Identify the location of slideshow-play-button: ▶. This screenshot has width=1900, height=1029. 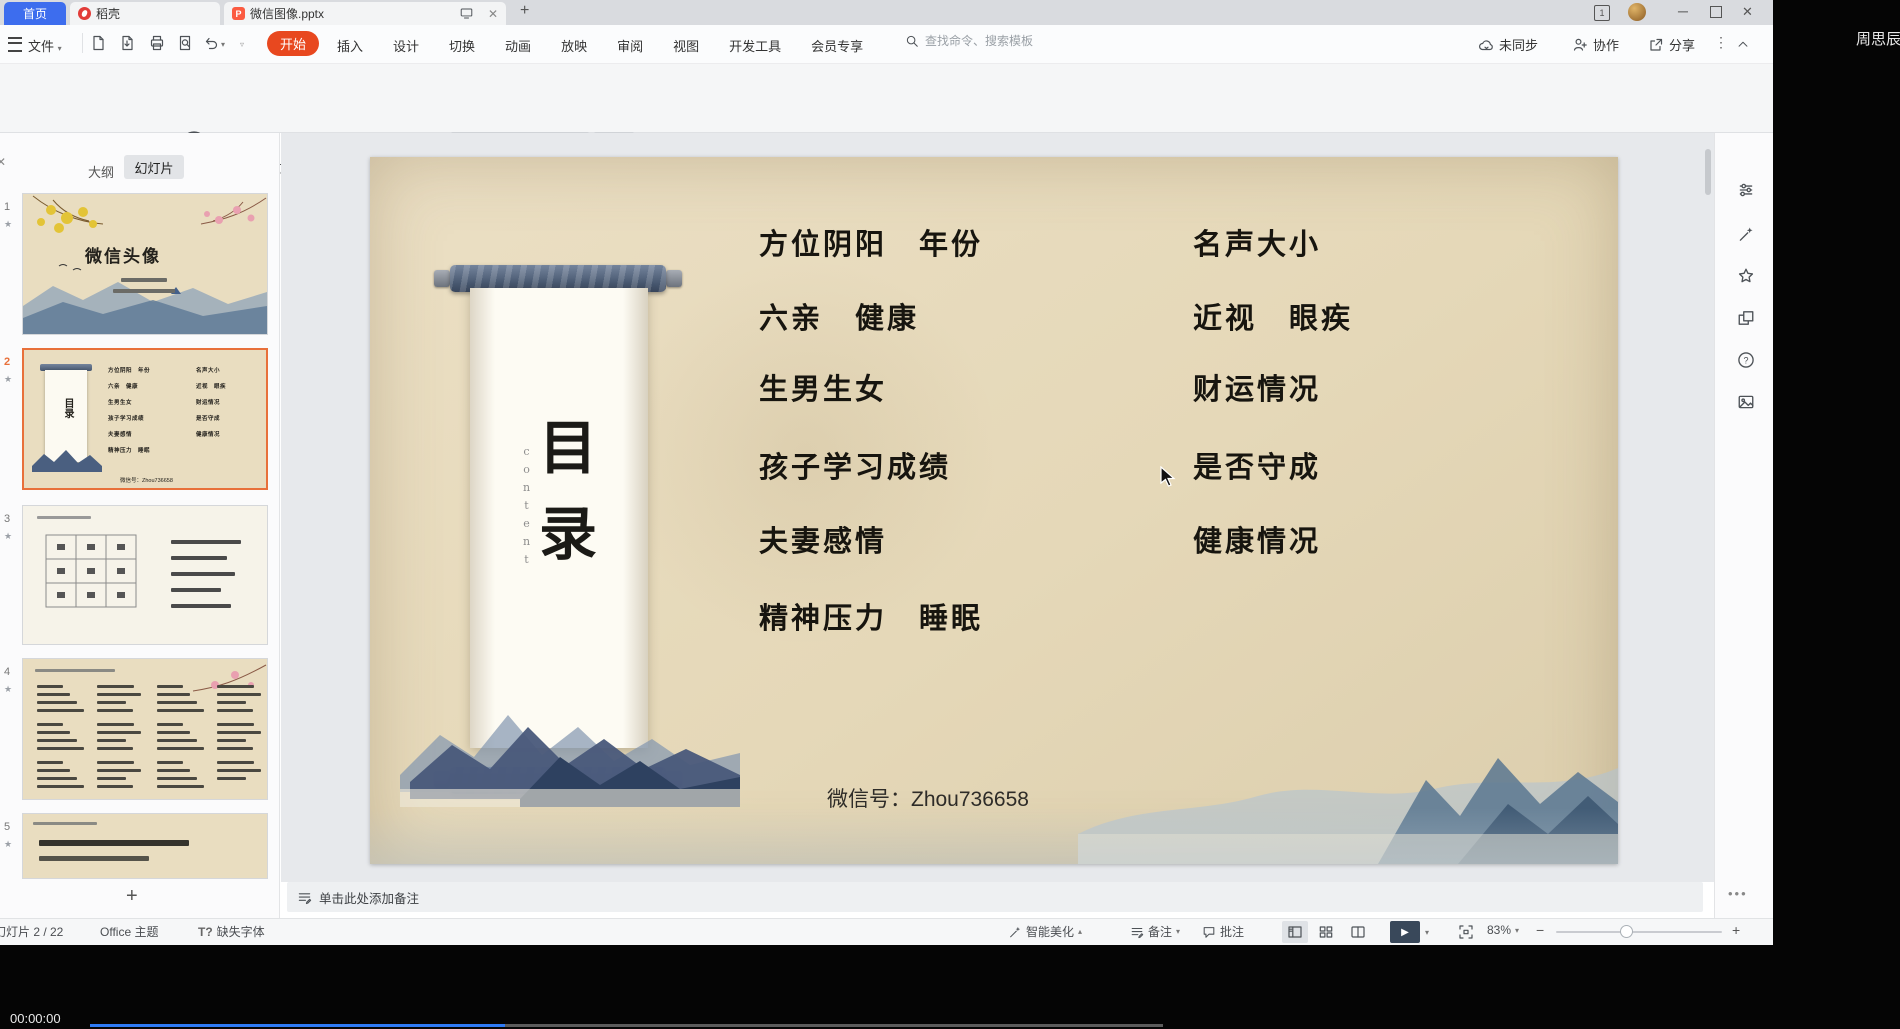
(1405, 932).